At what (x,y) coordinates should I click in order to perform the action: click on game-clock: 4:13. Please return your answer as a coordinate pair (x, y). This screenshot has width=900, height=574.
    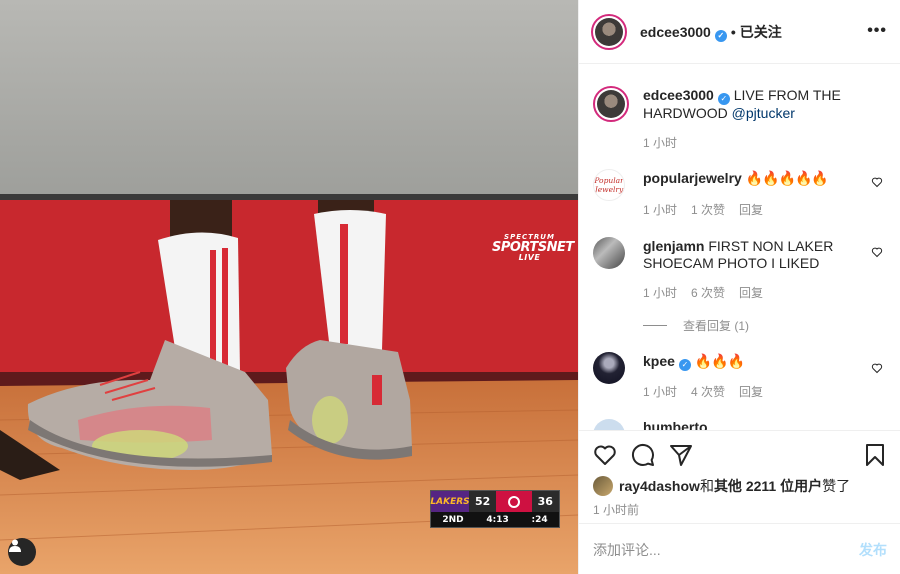
    Looking at the image, I should click on (497, 519).